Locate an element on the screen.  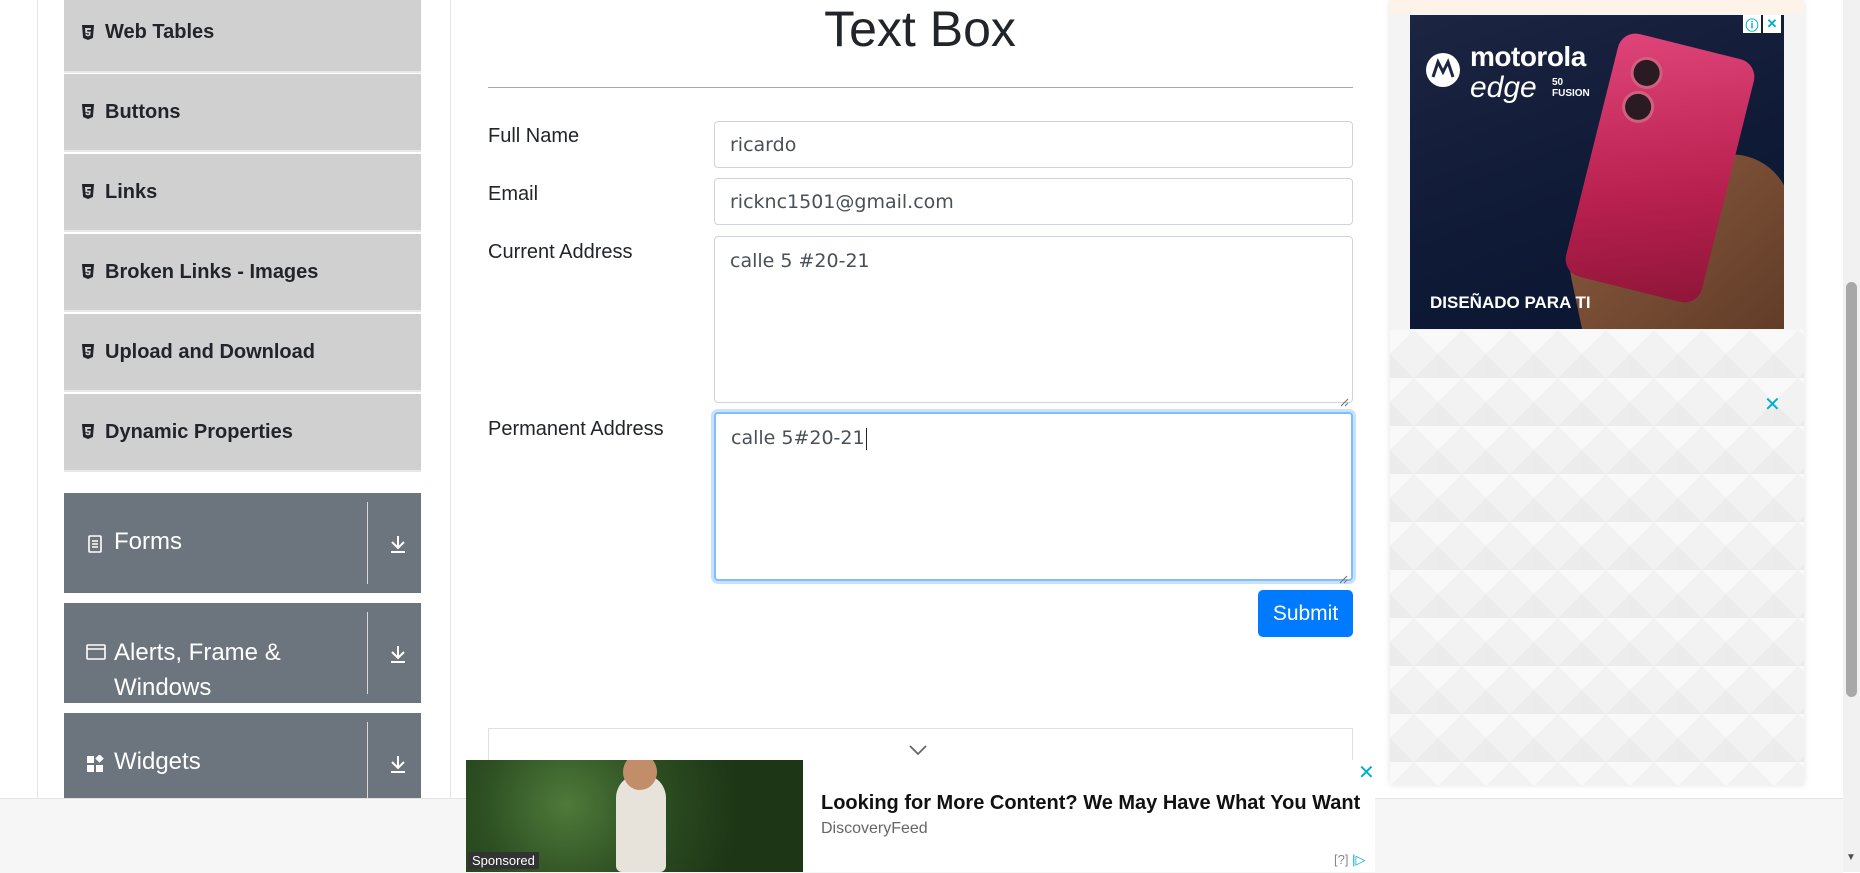
sidebar-item-broken-links: Broken Links - Images is located at coordinates (242, 273).